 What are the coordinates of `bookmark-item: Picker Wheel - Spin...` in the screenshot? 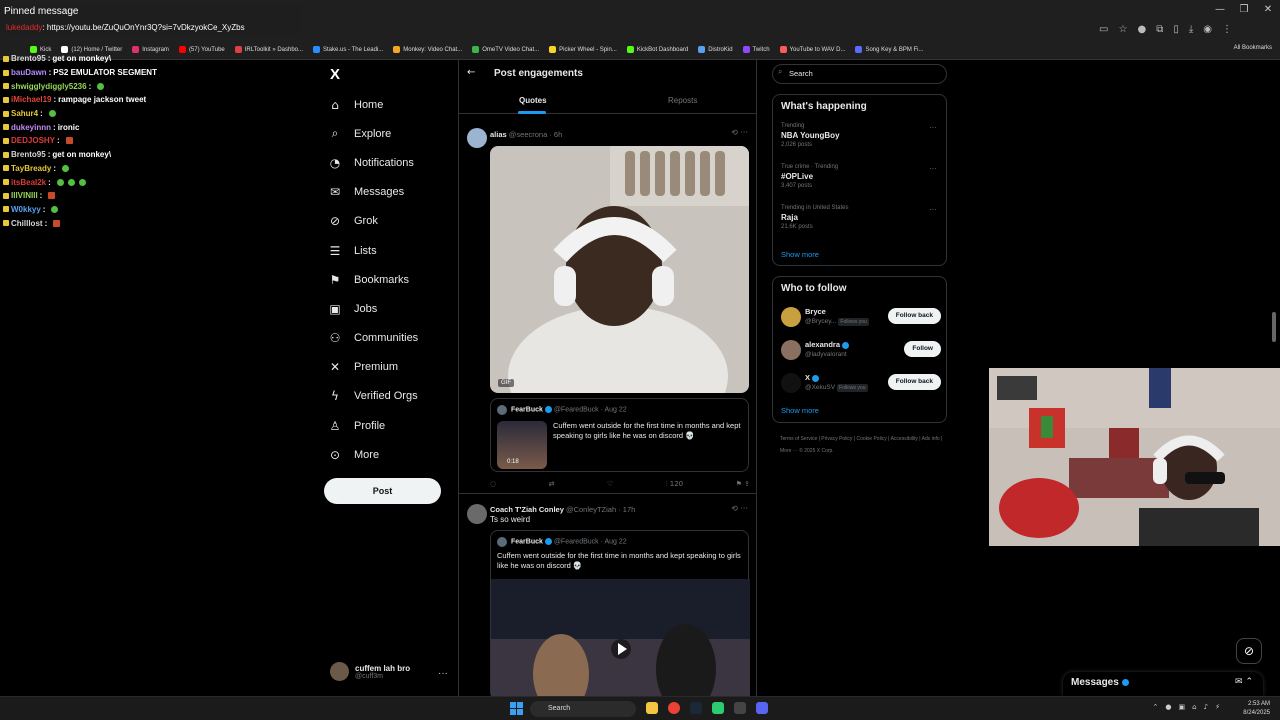 It's located at (583, 49).